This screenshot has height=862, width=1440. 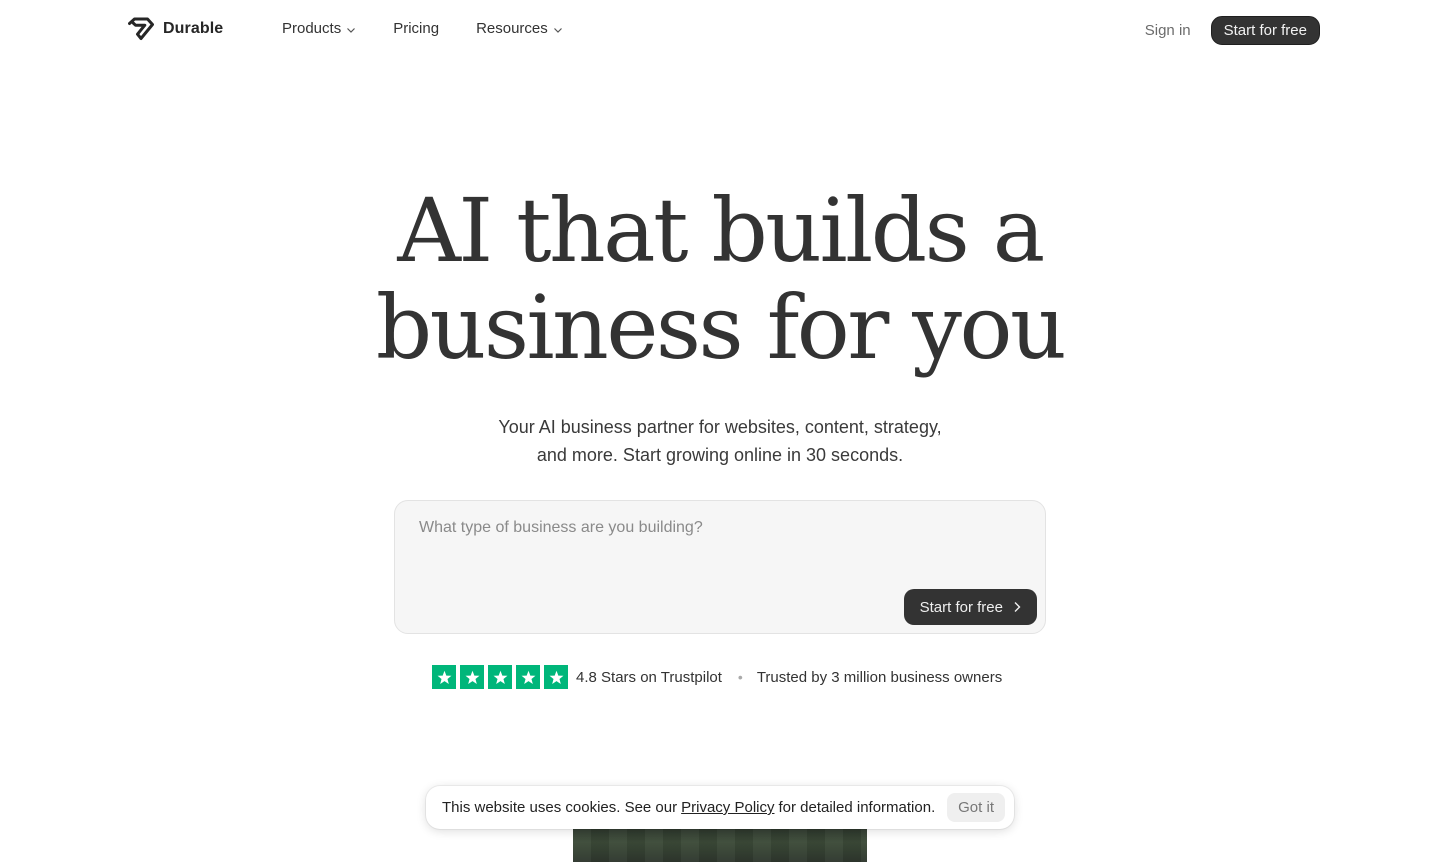 I want to click on nav-item-label: Pricing, so click(x=416, y=28).